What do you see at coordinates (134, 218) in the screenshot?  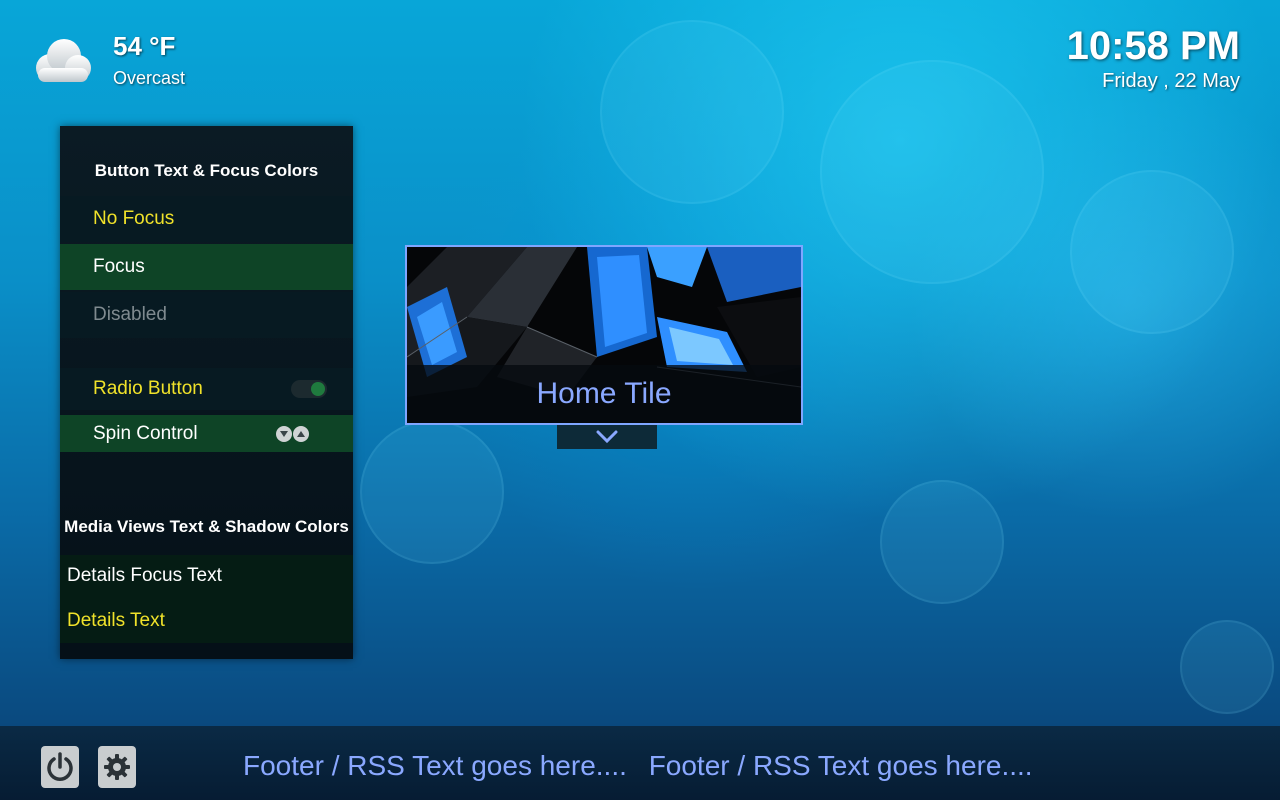 I see `no-focus-label: No Focus` at bounding box center [134, 218].